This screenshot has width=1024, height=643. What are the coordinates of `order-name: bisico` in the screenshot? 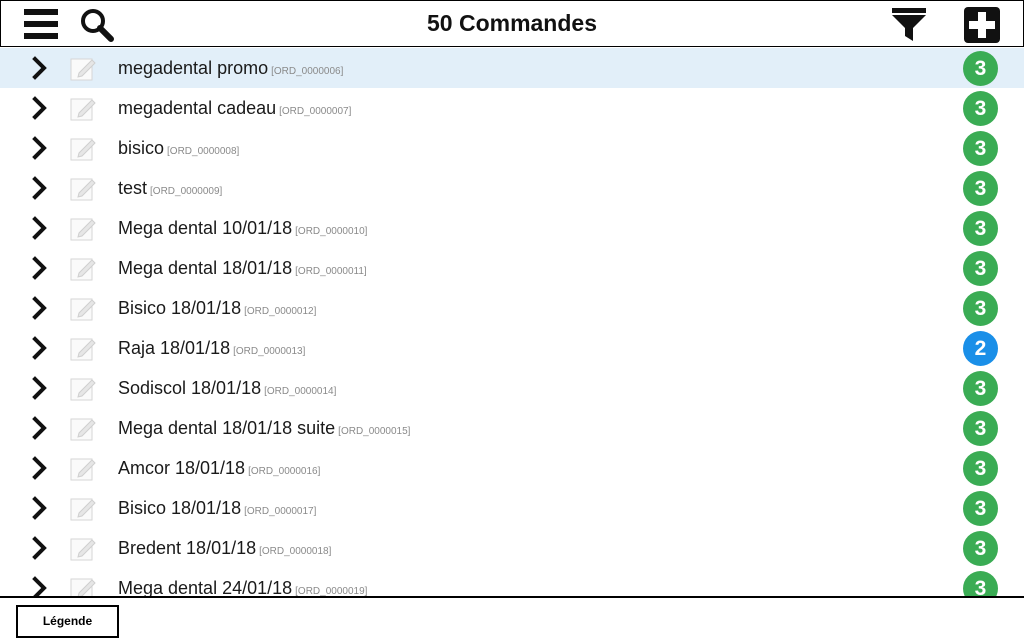 It's located at (141, 148).